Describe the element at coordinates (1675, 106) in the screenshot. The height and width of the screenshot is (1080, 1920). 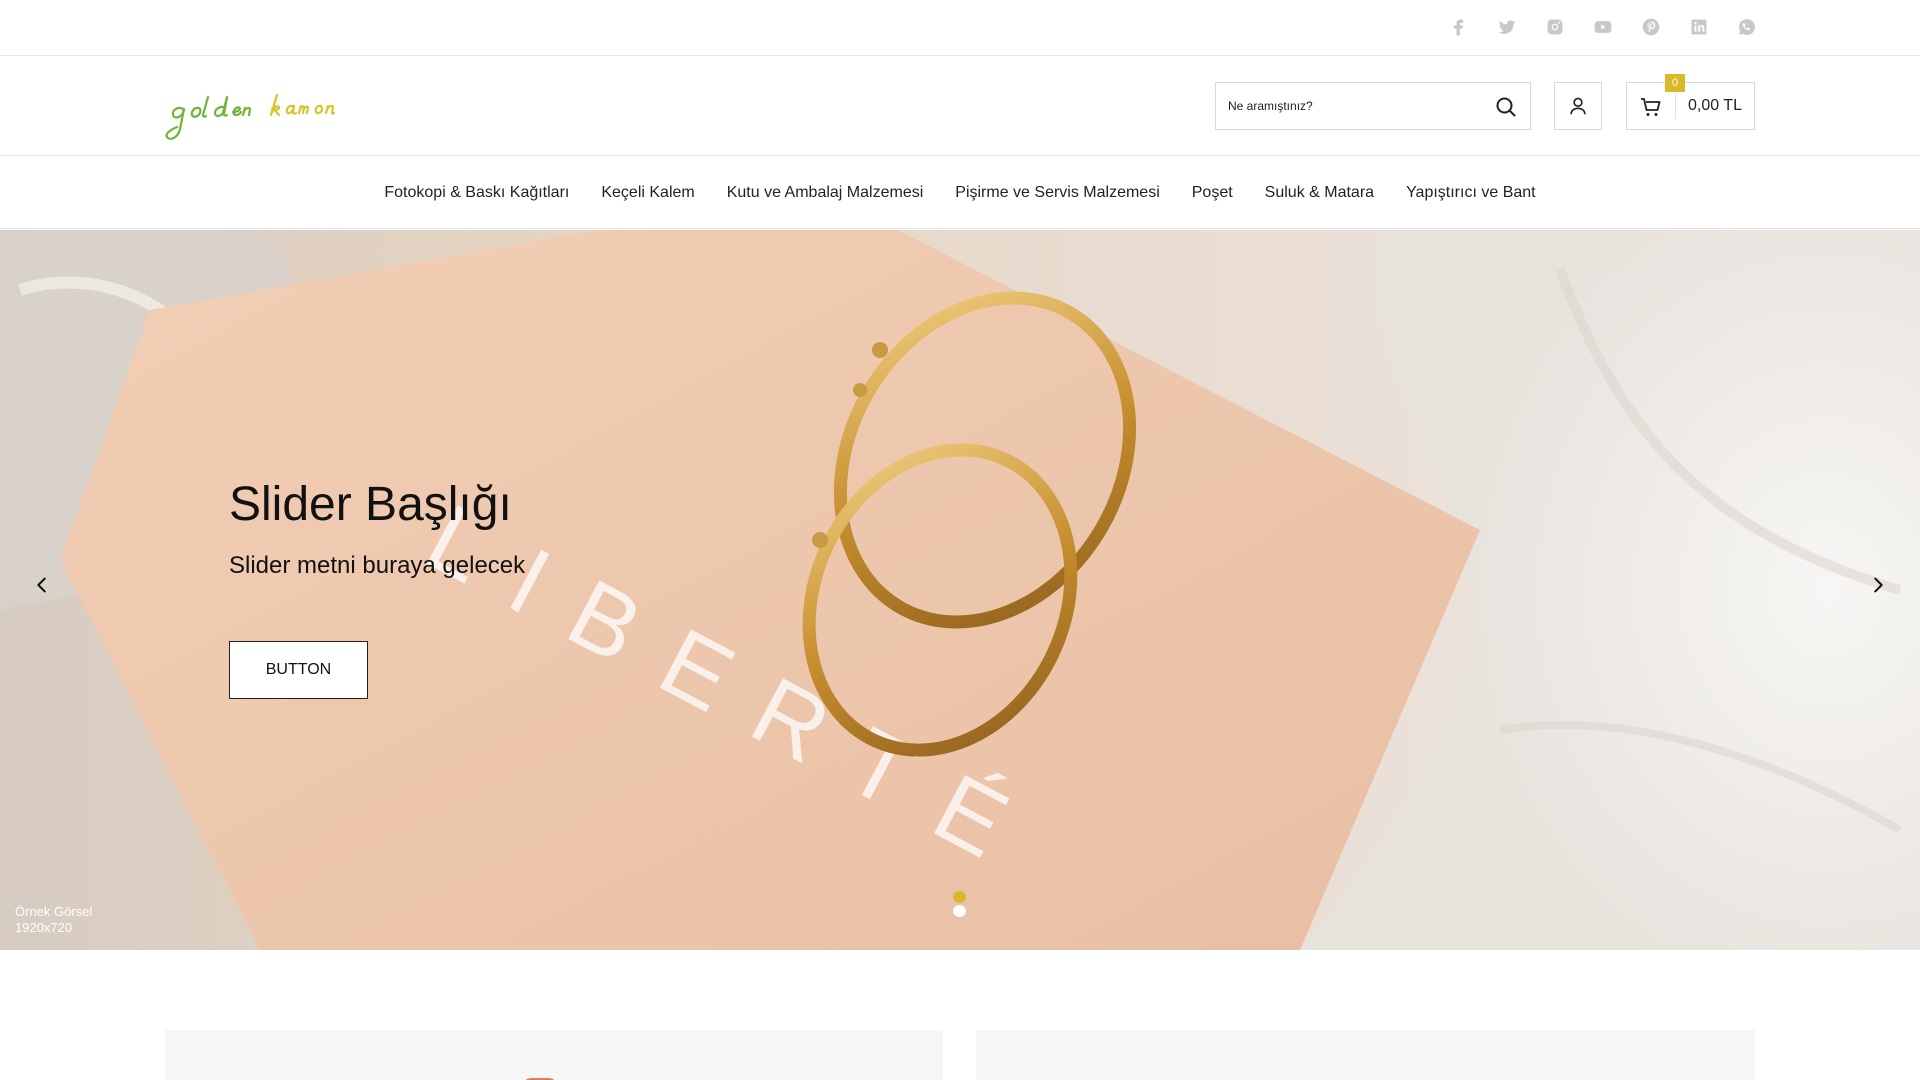
I see `cart-divider` at that location.